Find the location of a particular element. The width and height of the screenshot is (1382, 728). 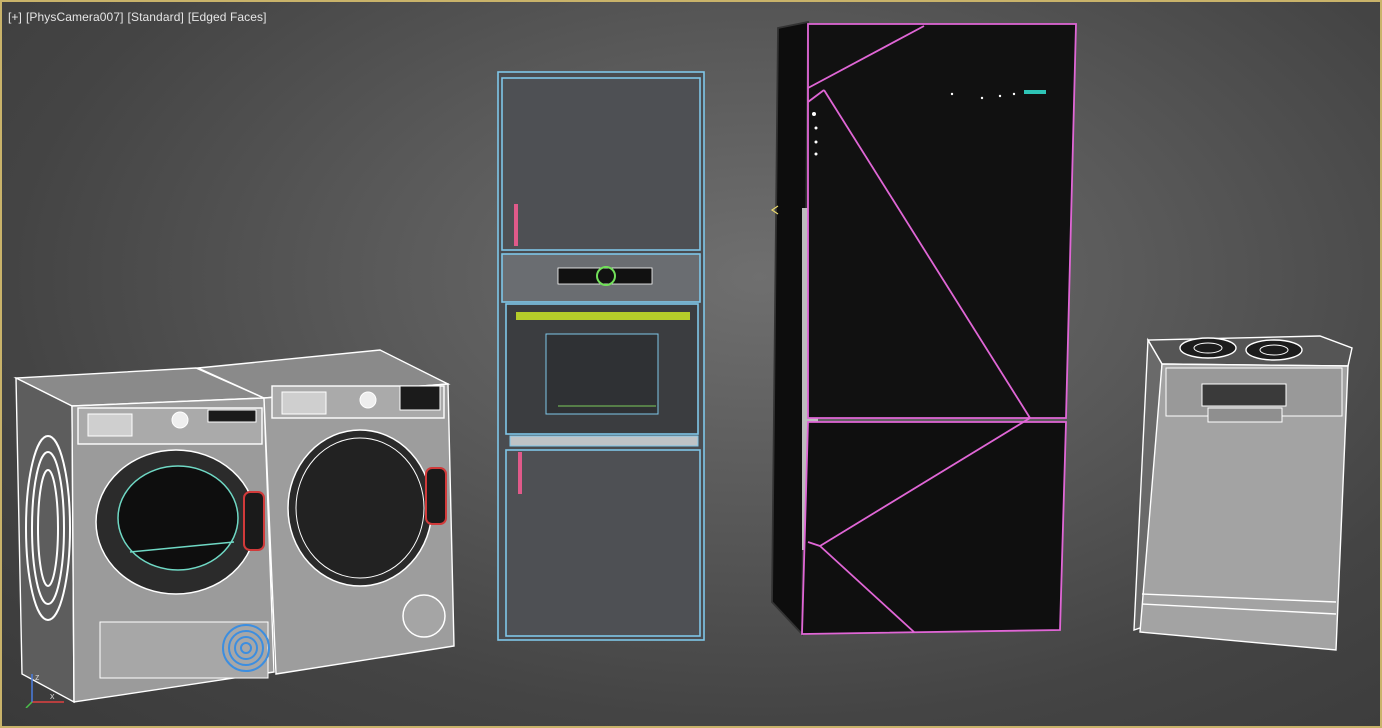

tall-oven-column is located at coordinates (601, 356).